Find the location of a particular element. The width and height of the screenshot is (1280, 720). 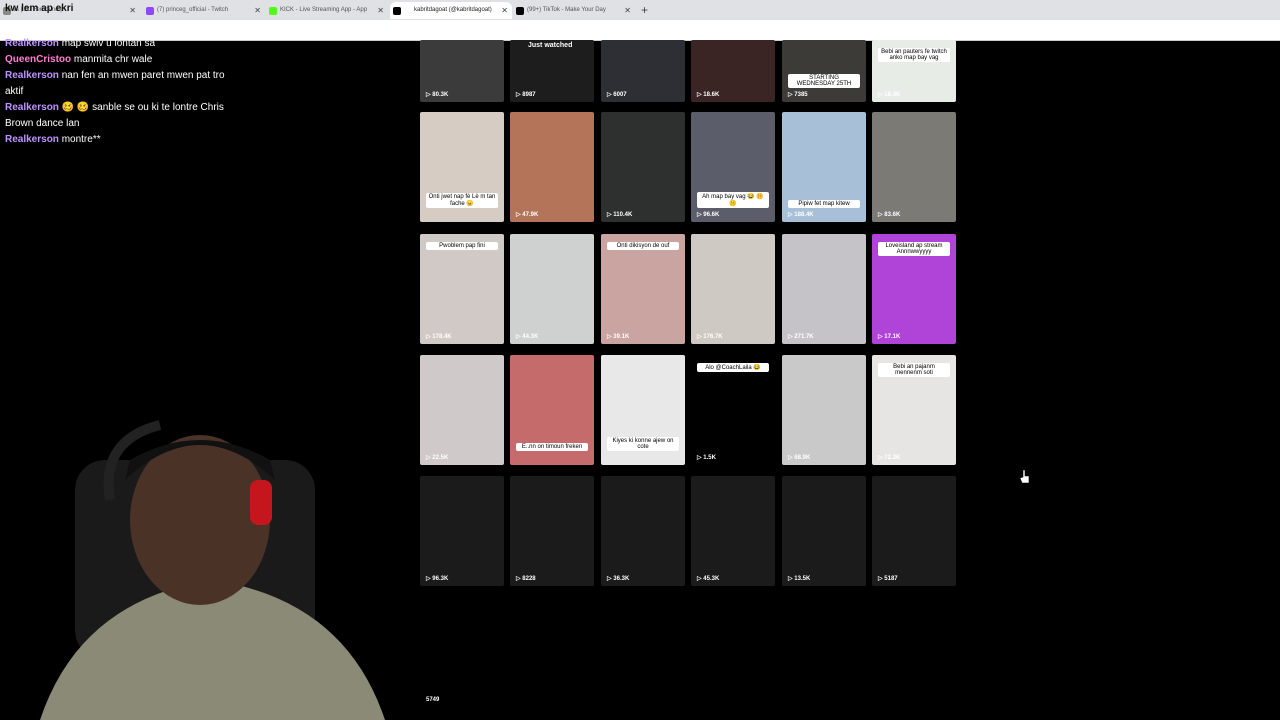

video-thumbnail: Bebi an pajanm mennenm soti ▷ 72.3K is located at coordinates (914, 410).